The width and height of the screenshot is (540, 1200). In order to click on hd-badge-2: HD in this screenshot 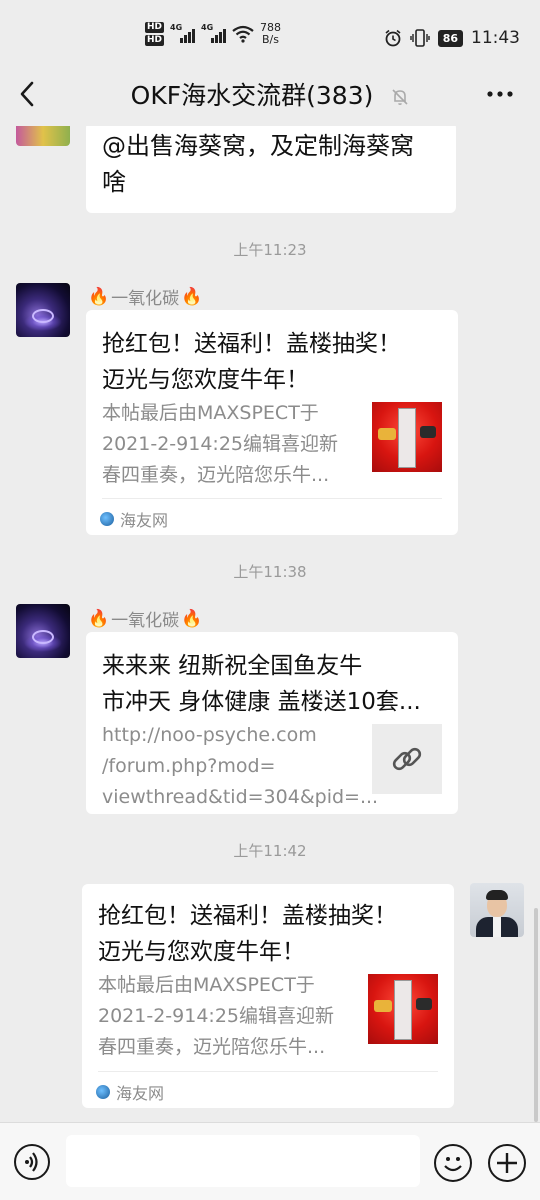, I will do `click(155, 40)`.